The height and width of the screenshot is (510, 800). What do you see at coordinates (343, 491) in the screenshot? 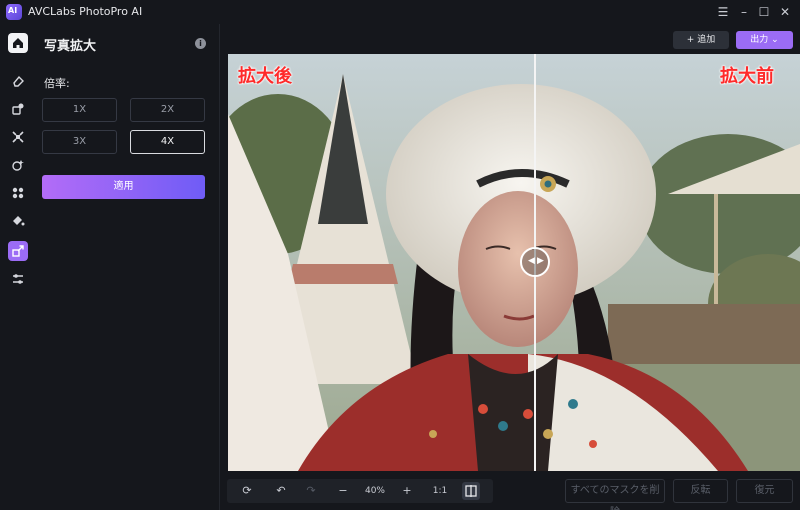
I see `zoom-out-button: −` at bounding box center [343, 491].